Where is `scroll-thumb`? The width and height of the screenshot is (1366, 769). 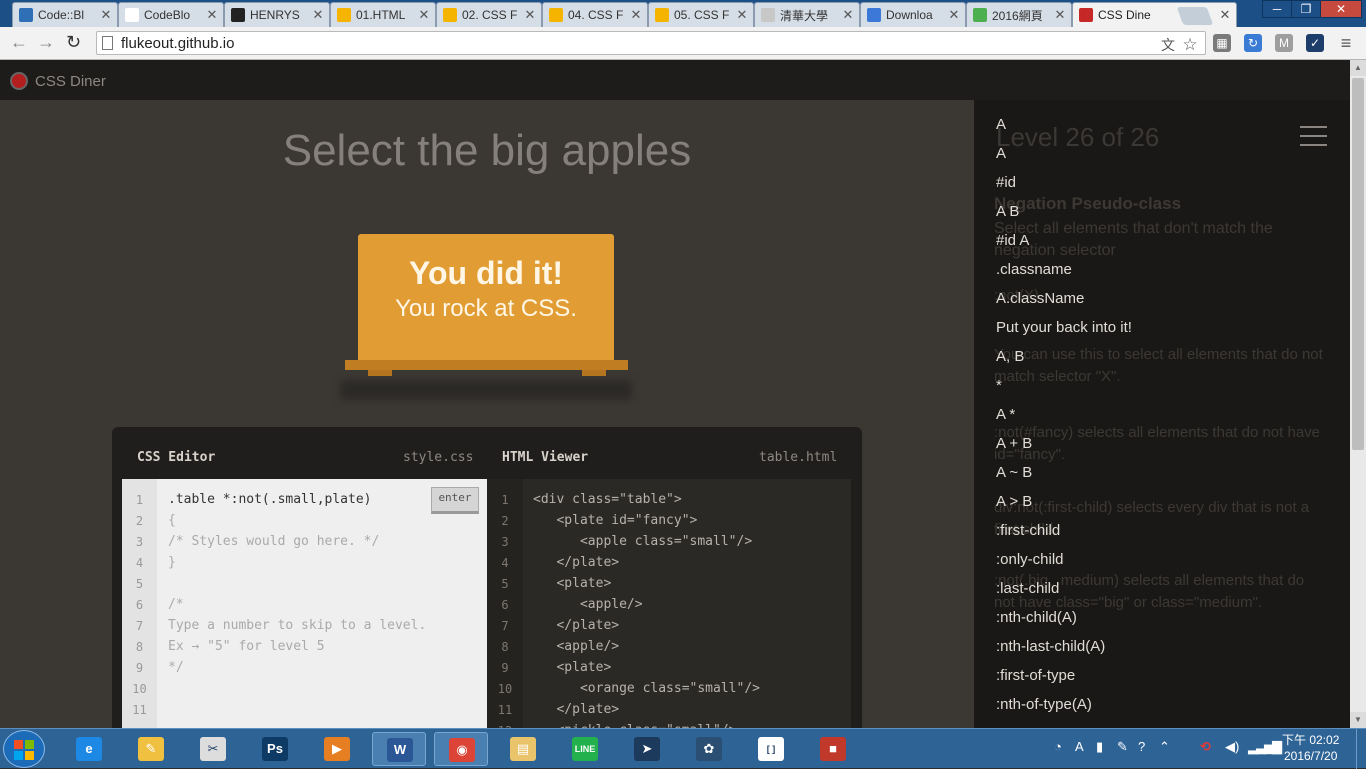
scroll-thumb is located at coordinates (1358, 264).